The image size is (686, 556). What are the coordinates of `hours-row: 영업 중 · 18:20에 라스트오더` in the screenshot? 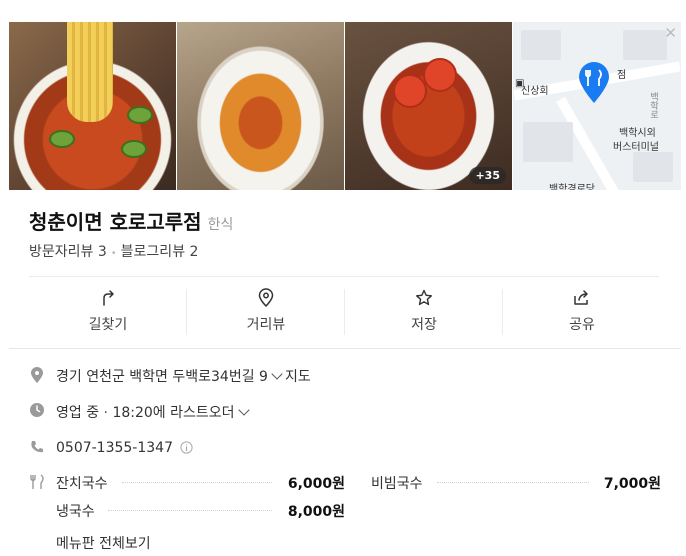 It's located at (229, 412).